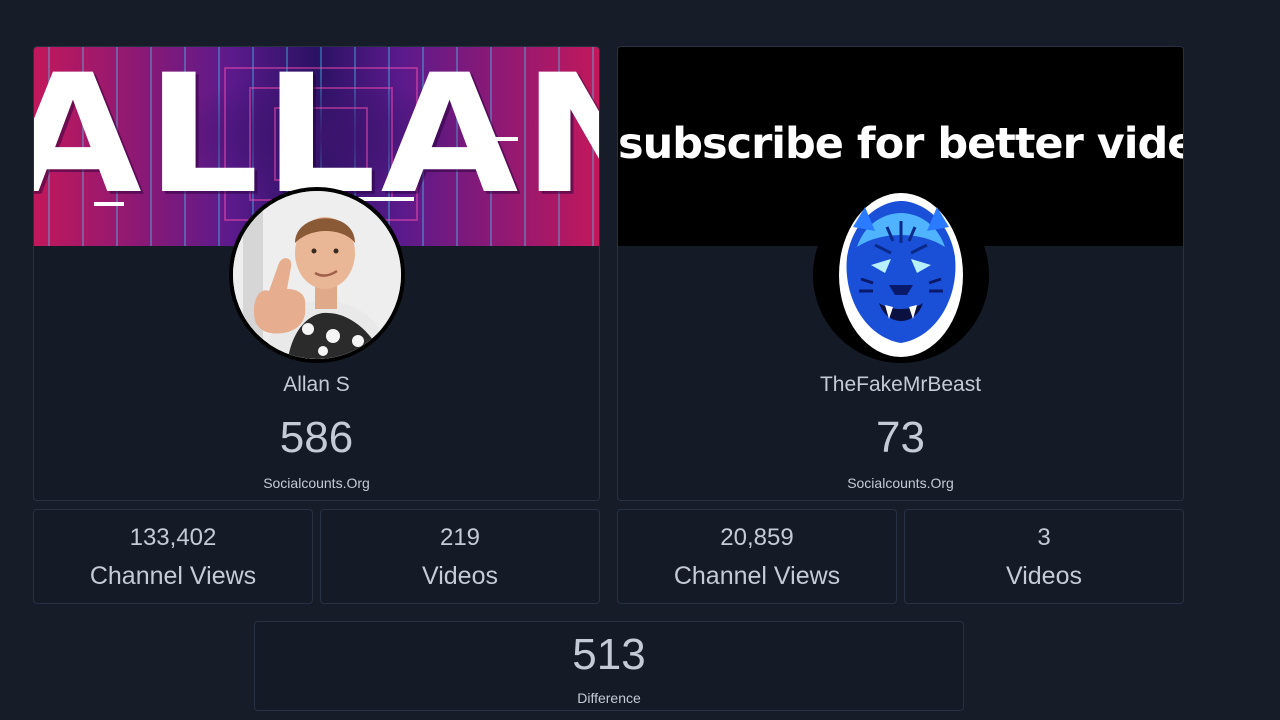 This screenshot has height=720, width=1280. I want to click on channel-views-card: 133,402 Channel Views, so click(173, 556).